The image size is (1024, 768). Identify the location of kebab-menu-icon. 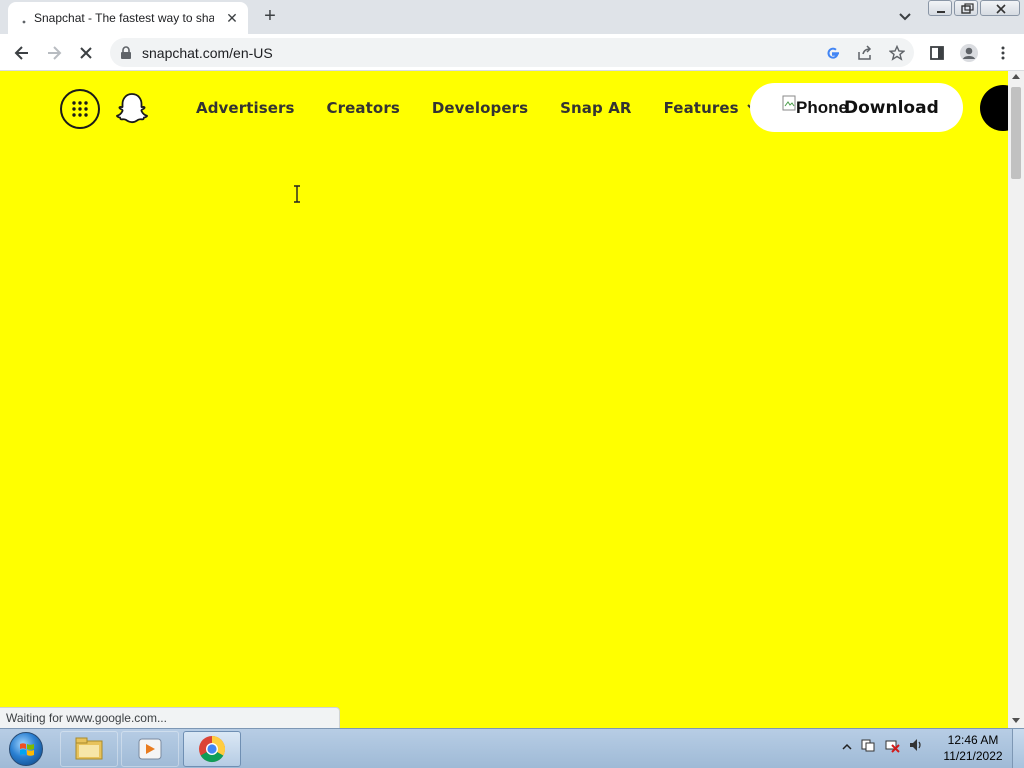
(1003, 53).